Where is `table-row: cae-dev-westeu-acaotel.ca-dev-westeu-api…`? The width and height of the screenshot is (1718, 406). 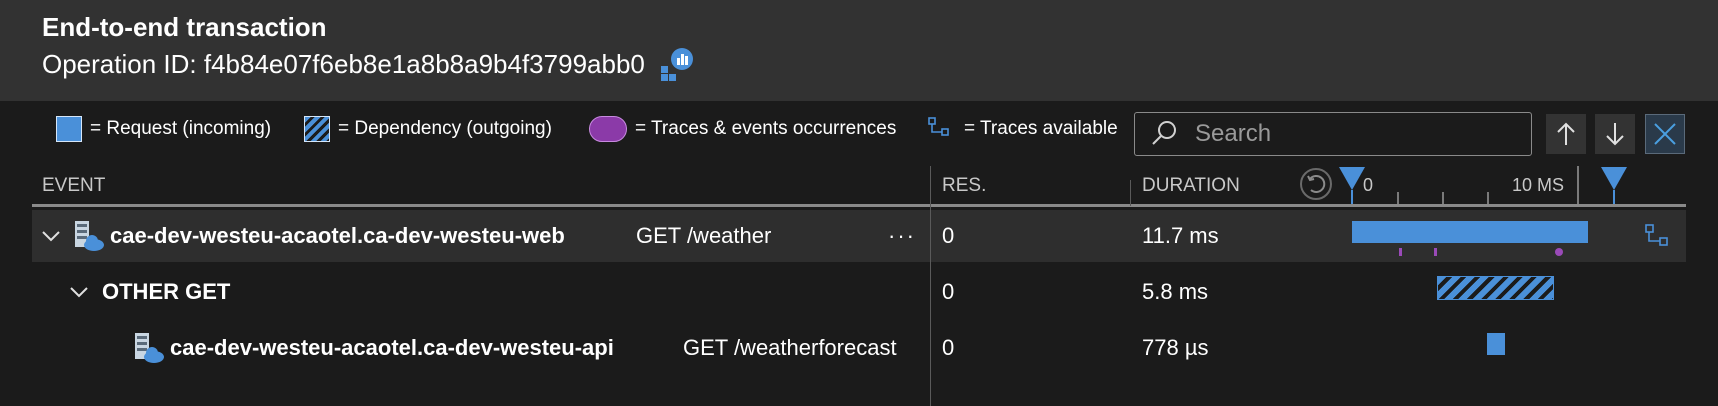
table-row: cae-dev-westeu-acaotel.ca-dev-westeu-api… is located at coordinates (859, 348).